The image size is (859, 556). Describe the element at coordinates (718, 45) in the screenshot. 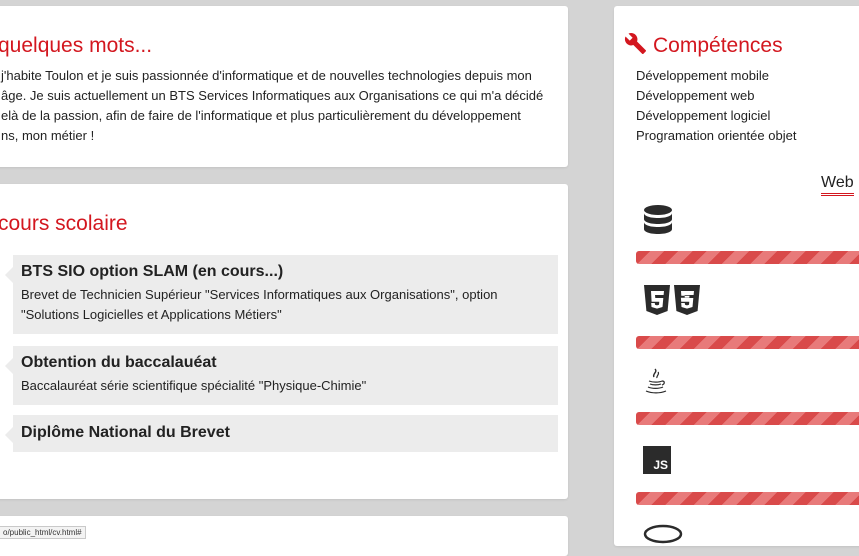

I see `skills-title: Compétences` at that location.